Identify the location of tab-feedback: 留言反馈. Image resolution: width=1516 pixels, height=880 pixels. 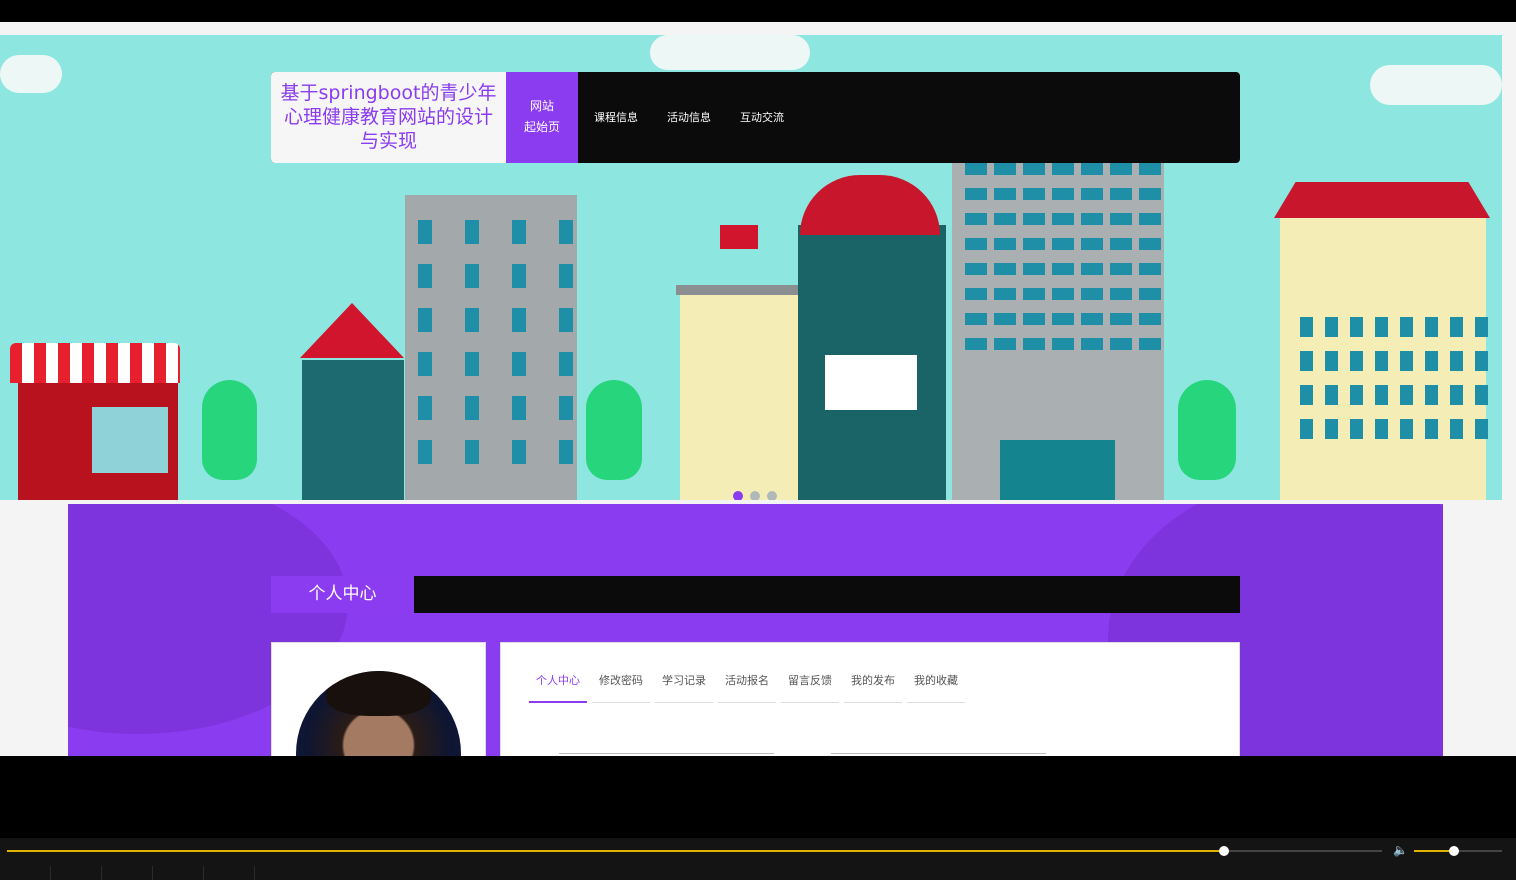
(810, 685).